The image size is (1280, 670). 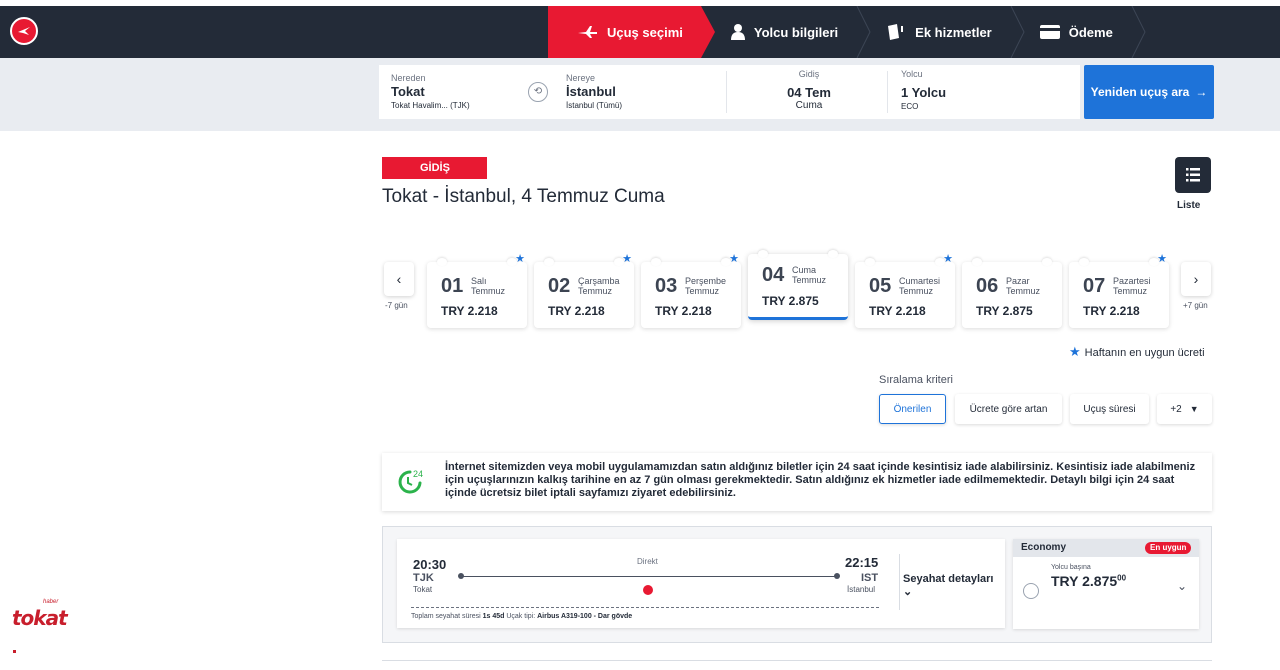 What do you see at coordinates (408, 78) in the screenshot?
I see `origin-label: Nereden` at bounding box center [408, 78].